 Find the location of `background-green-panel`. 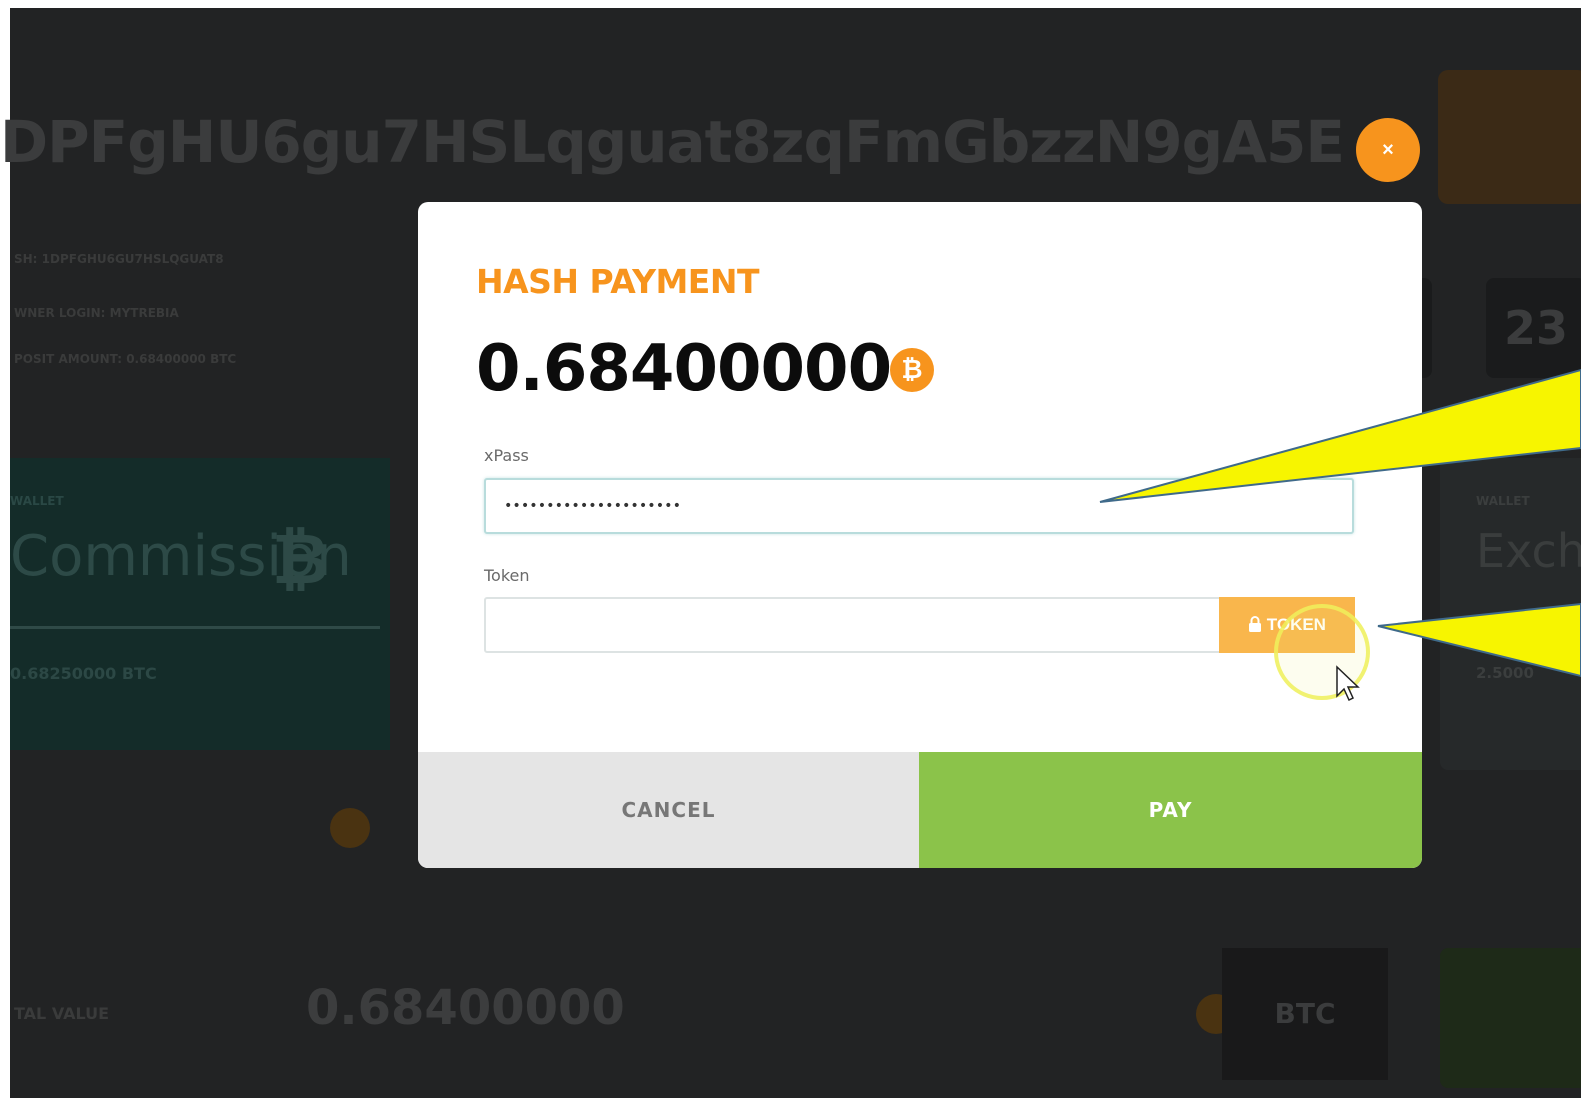

background-green-panel is located at coordinates (1510, 1018).